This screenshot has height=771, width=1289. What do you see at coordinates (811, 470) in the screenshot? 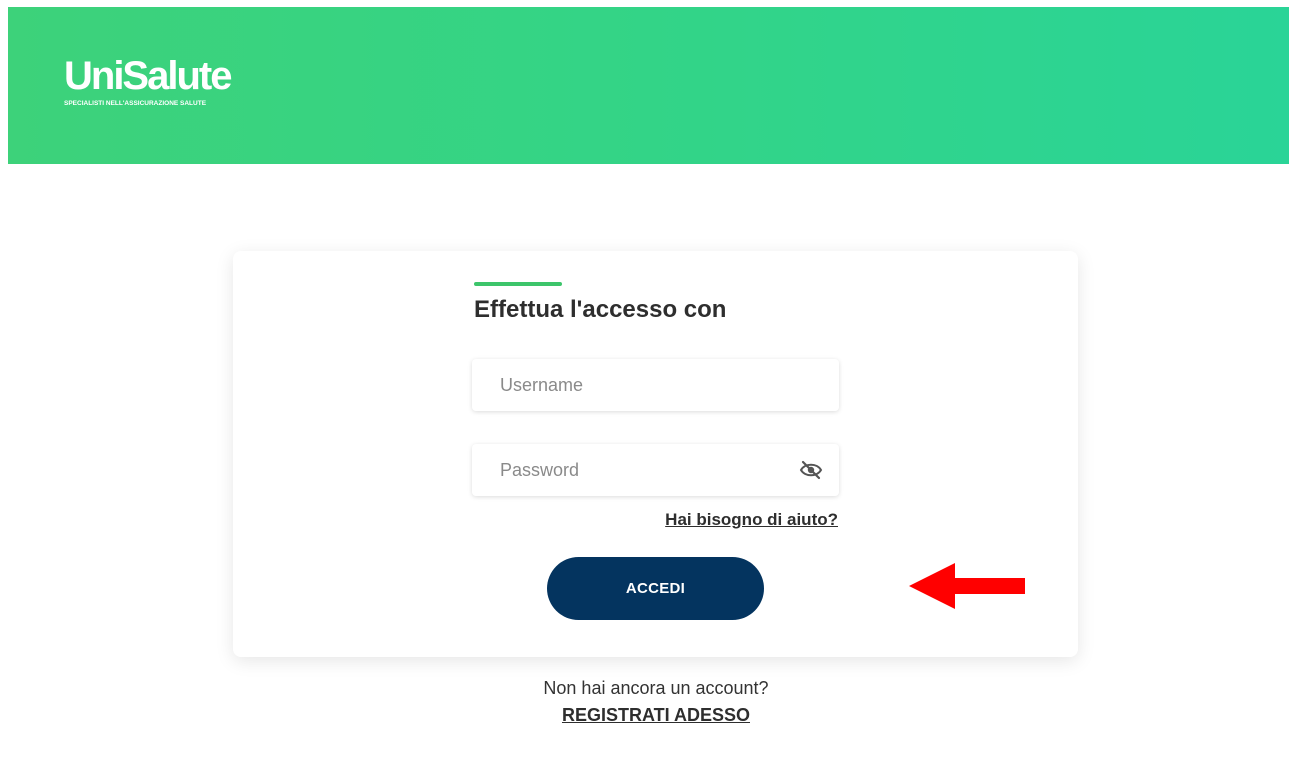
I see `eye-slash-icon` at bounding box center [811, 470].